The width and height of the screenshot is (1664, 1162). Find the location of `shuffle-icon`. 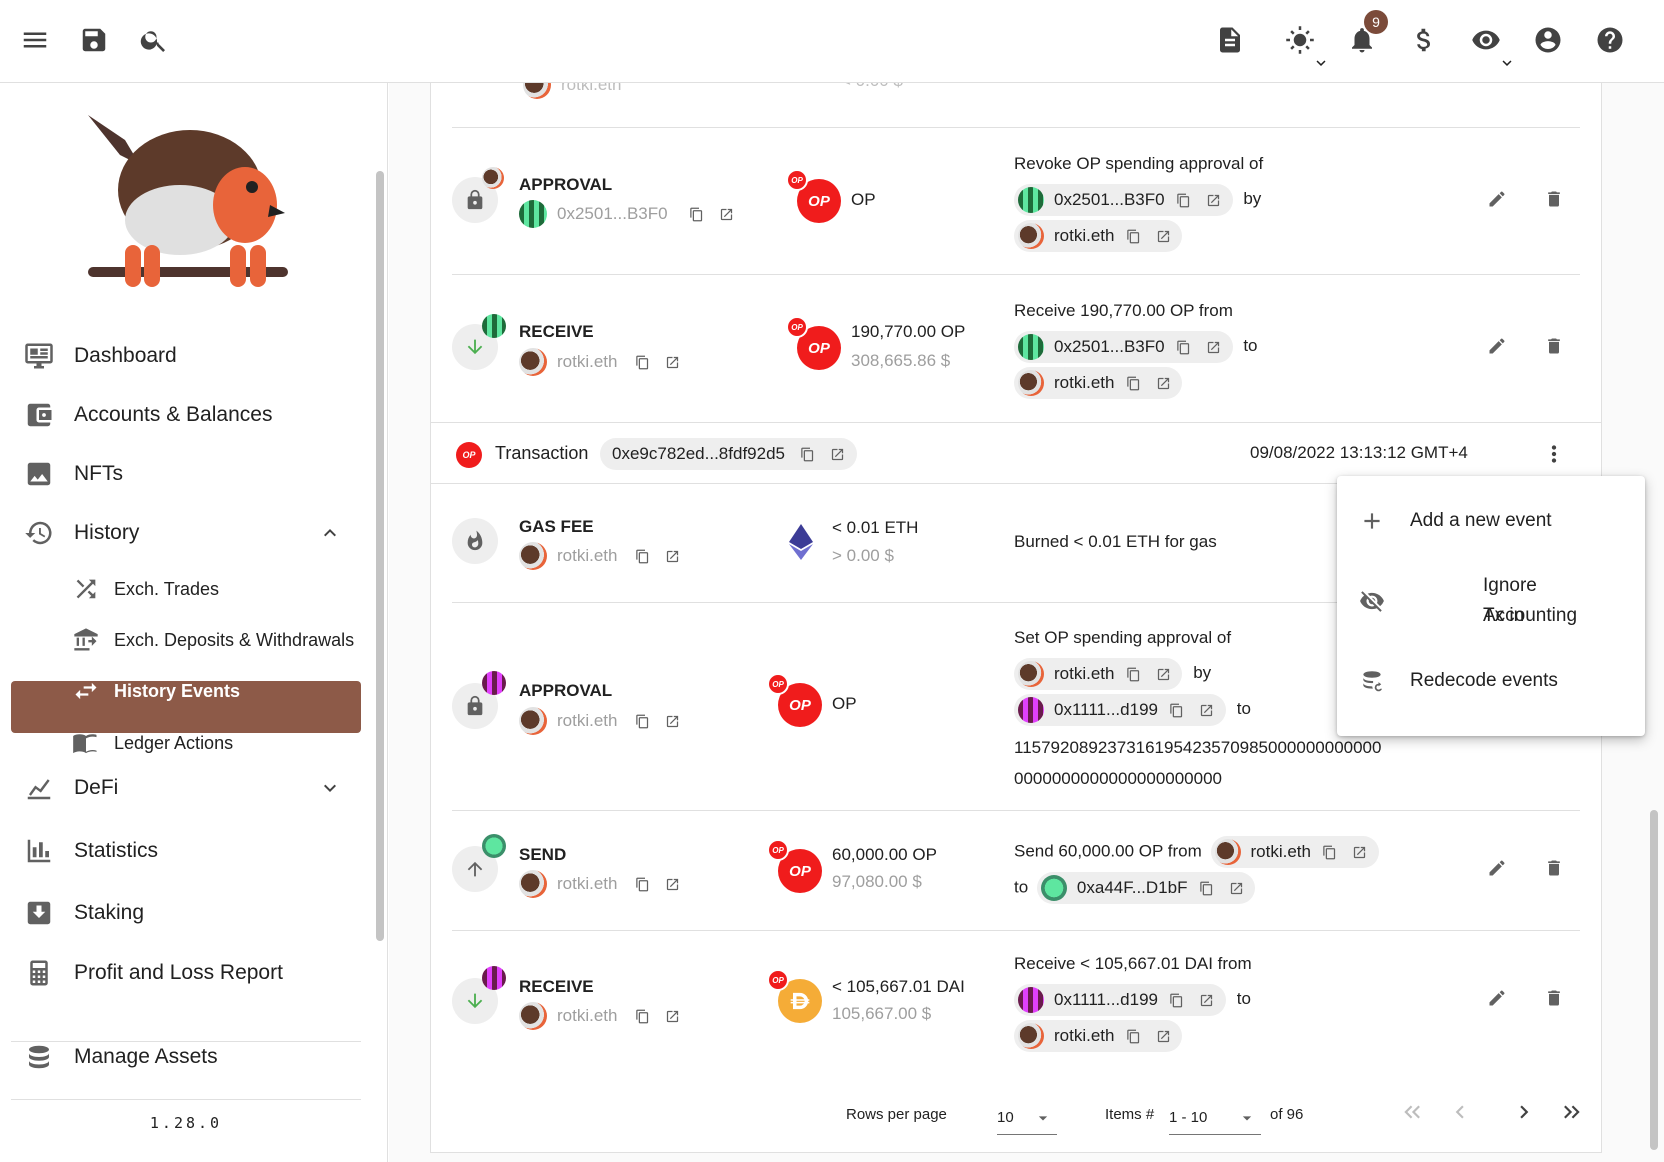

shuffle-icon is located at coordinates (86, 589).